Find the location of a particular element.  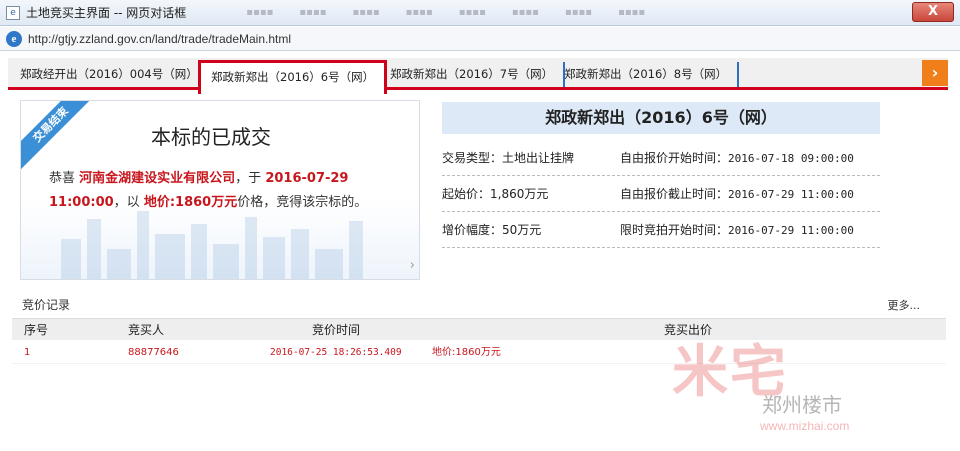

starting-price: 起始价：1,860万元 is located at coordinates (495, 194).